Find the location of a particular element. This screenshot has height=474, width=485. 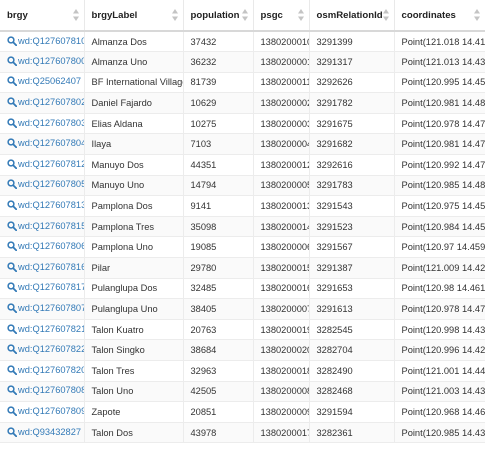

item-link: wd:Q127607800 is located at coordinates (45, 61).